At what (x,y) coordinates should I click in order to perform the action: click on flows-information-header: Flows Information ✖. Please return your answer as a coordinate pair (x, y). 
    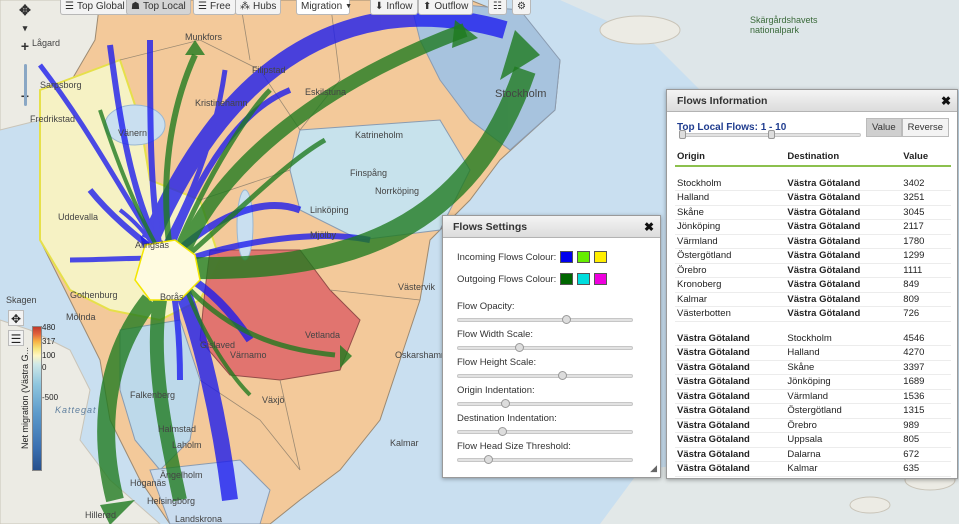
    Looking at the image, I should click on (812, 101).